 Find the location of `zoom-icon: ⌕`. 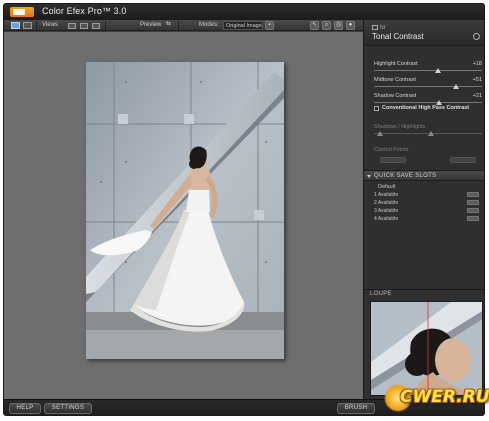

zoom-icon: ⌕ is located at coordinates (326, 25).